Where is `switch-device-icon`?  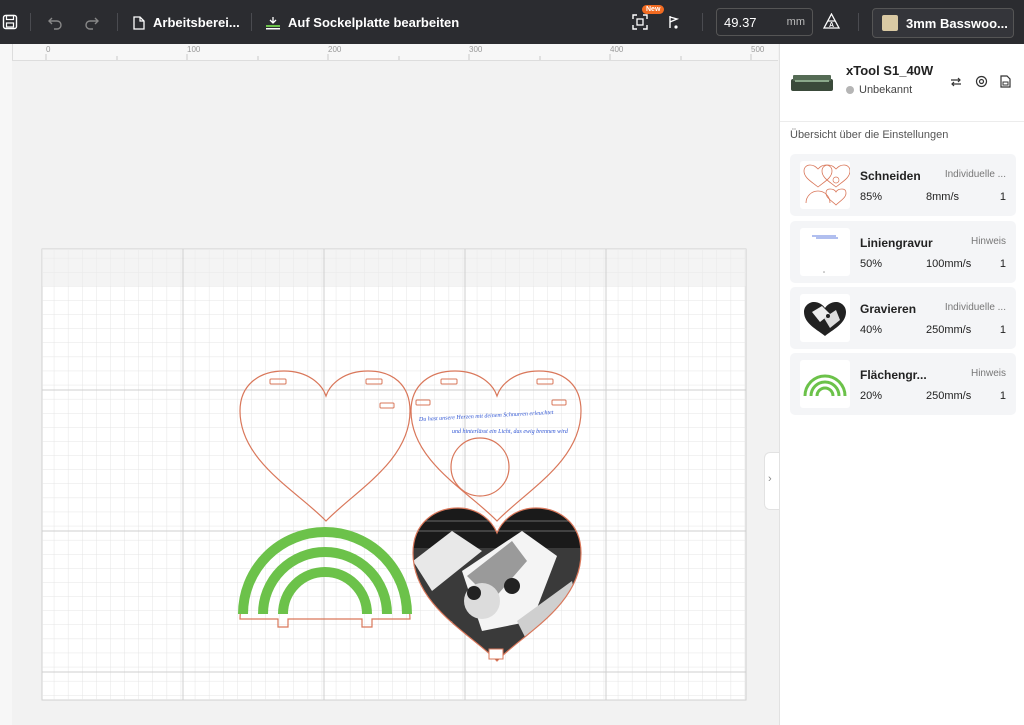 switch-device-icon is located at coordinates (956, 84).